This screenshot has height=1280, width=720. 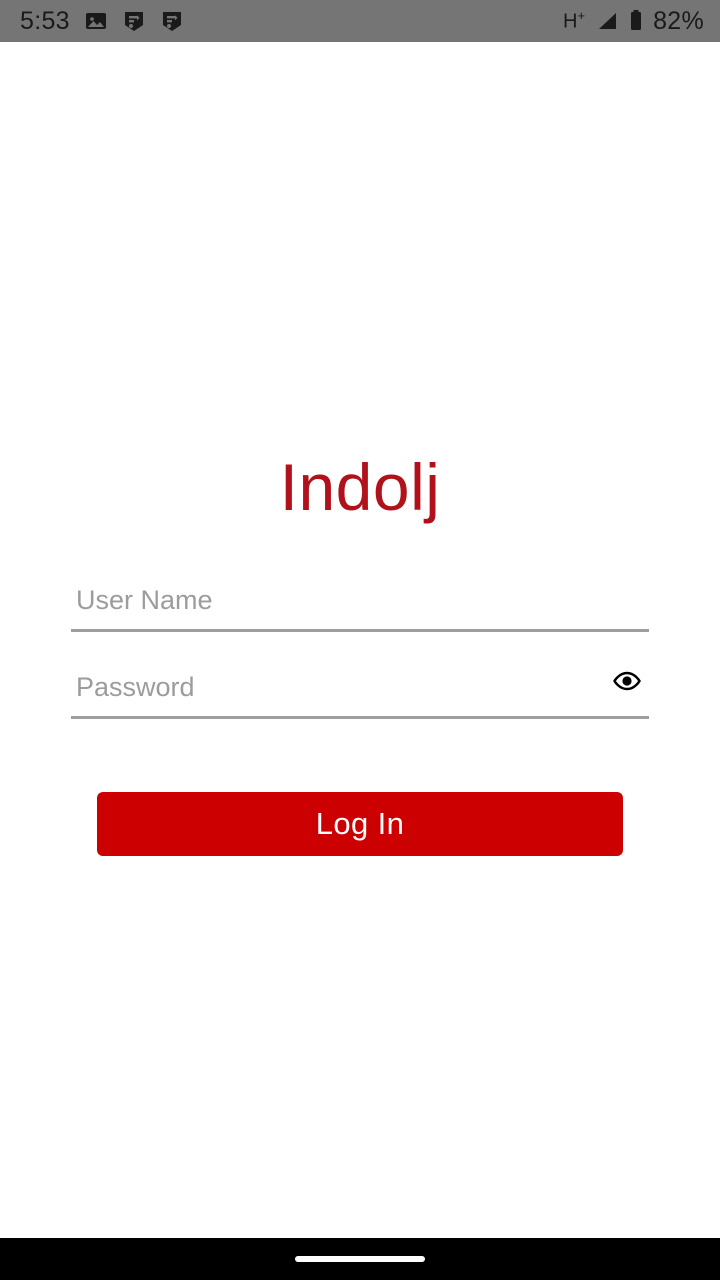 I want to click on username-underline, so click(x=360, y=630).